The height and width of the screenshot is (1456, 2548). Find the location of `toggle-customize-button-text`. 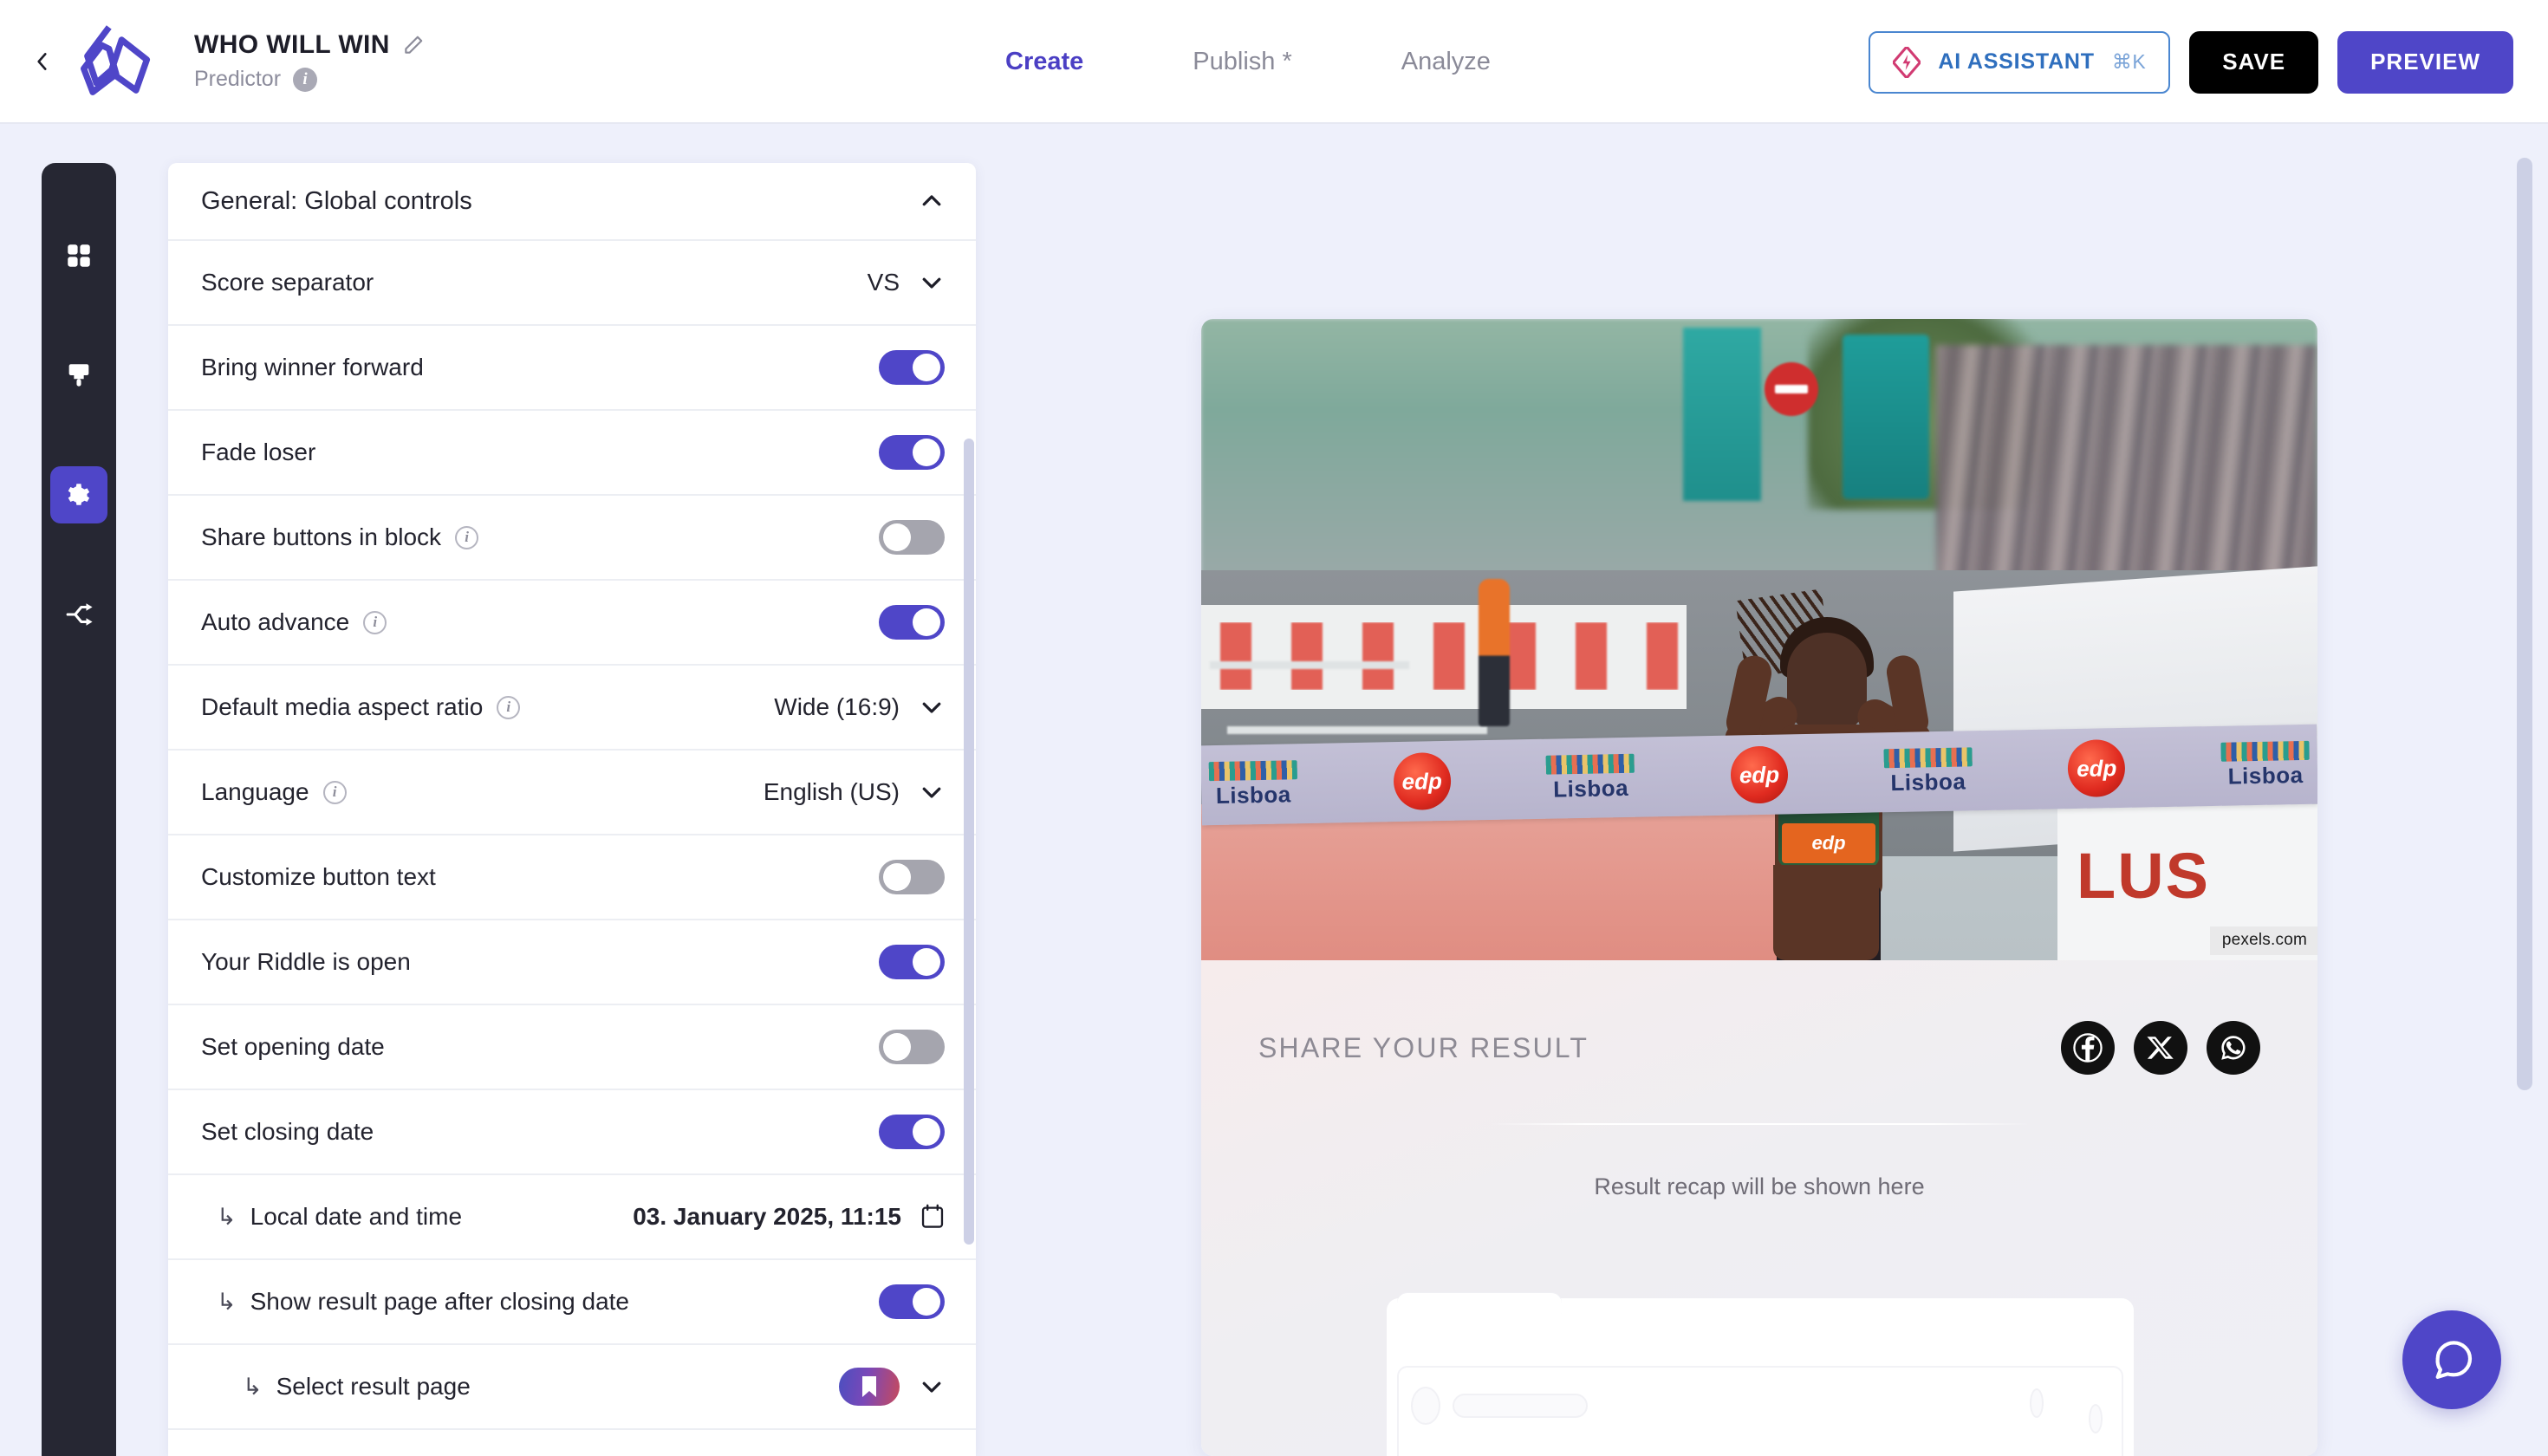

toggle-customize-button-text is located at coordinates (912, 877).